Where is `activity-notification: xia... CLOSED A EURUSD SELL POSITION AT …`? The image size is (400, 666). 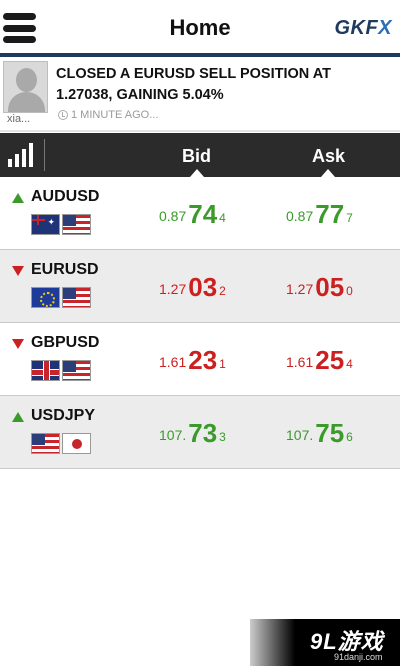 activity-notification: xia... CLOSED A EURUSD SELL POSITION AT … is located at coordinates (200, 94).